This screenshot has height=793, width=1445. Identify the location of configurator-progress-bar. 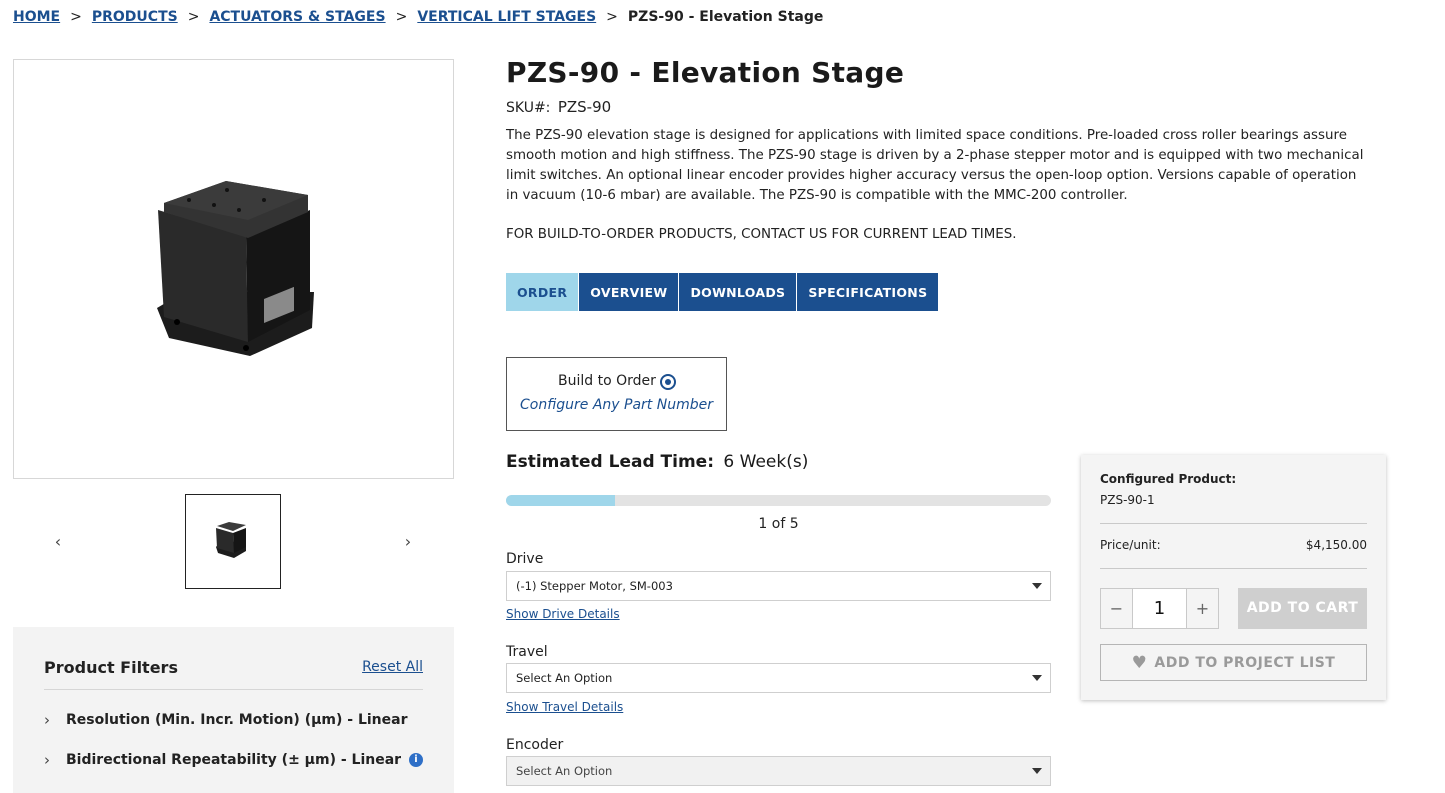
(778, 500).